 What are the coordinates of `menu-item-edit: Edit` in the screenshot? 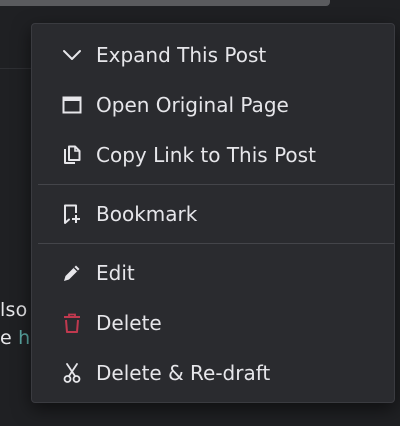 It's located at (213, 273).